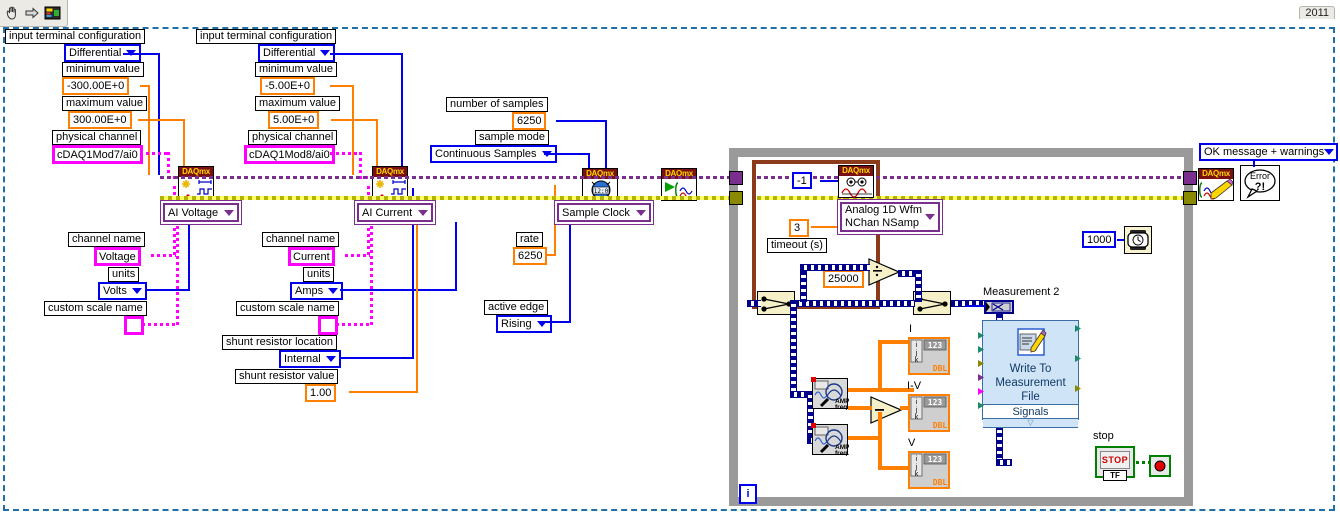 This screenshot has width=1340, height=515. Describe the element at coordinates (793, 348) in the screenshot. I see `wire-dynamic-branch-down` at that location.